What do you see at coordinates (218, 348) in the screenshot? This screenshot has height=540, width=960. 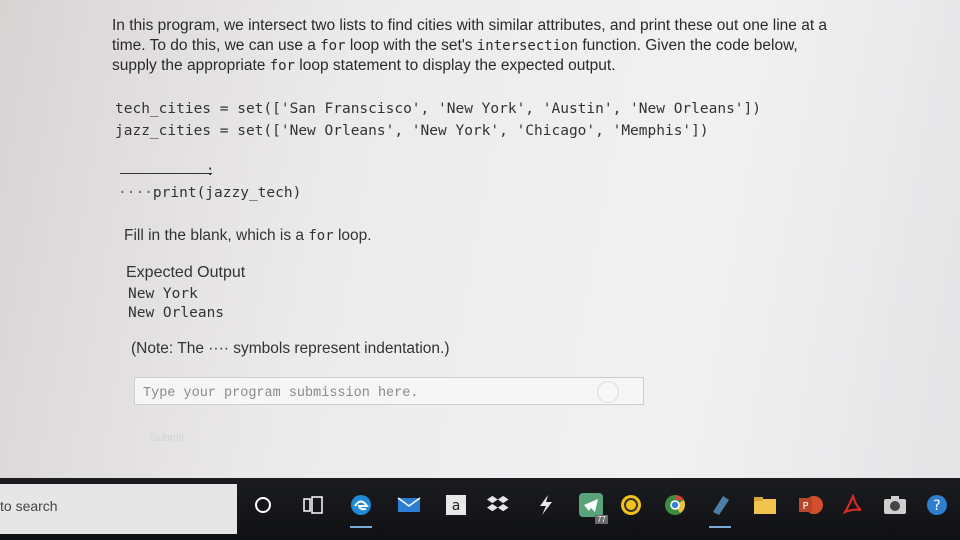 I see `note-dots: ····` at bounding box center [218, 348].